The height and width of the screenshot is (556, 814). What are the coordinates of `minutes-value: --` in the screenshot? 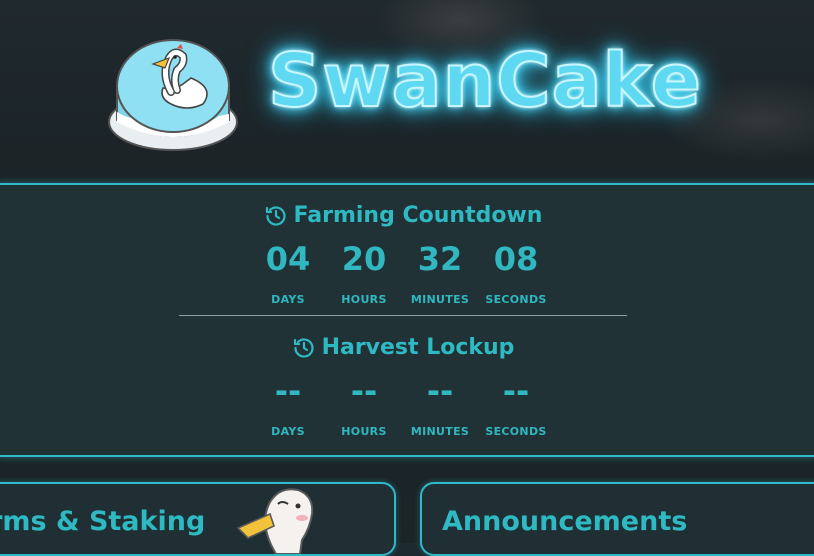 It's located at (440, 391).